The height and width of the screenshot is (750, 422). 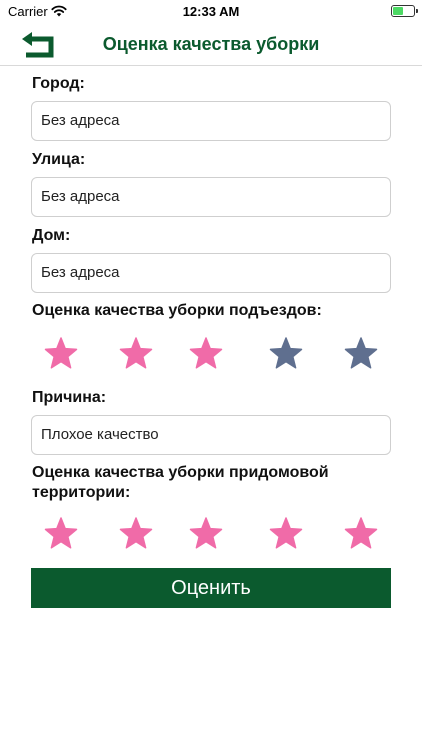 What do you see at coordinates (211, 588) in the screenshot?
I see `rate-button: Оценить` at bounding box center [211, 588].